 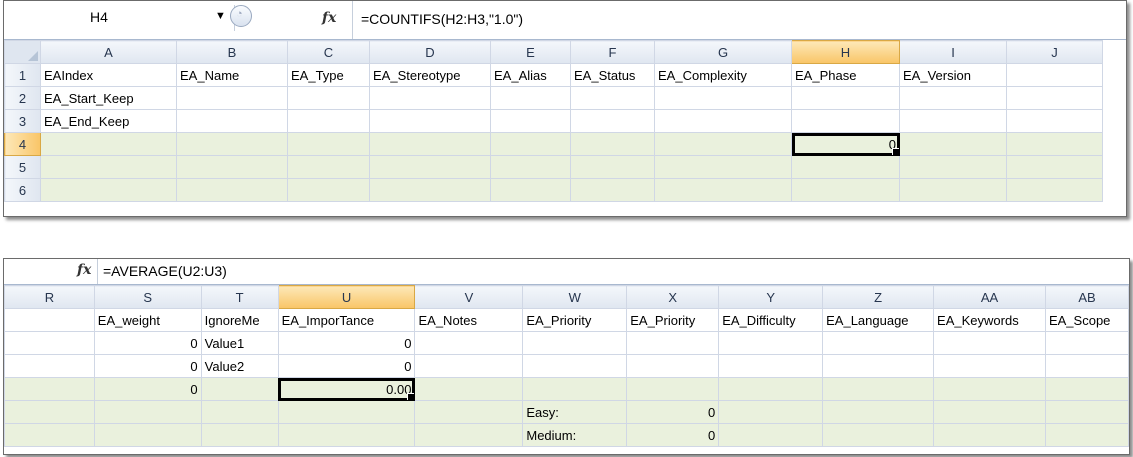 What do you see at coordinates (530, 52) in the screenshot?
I see `column-header: E` at bounding box center [530, 52].